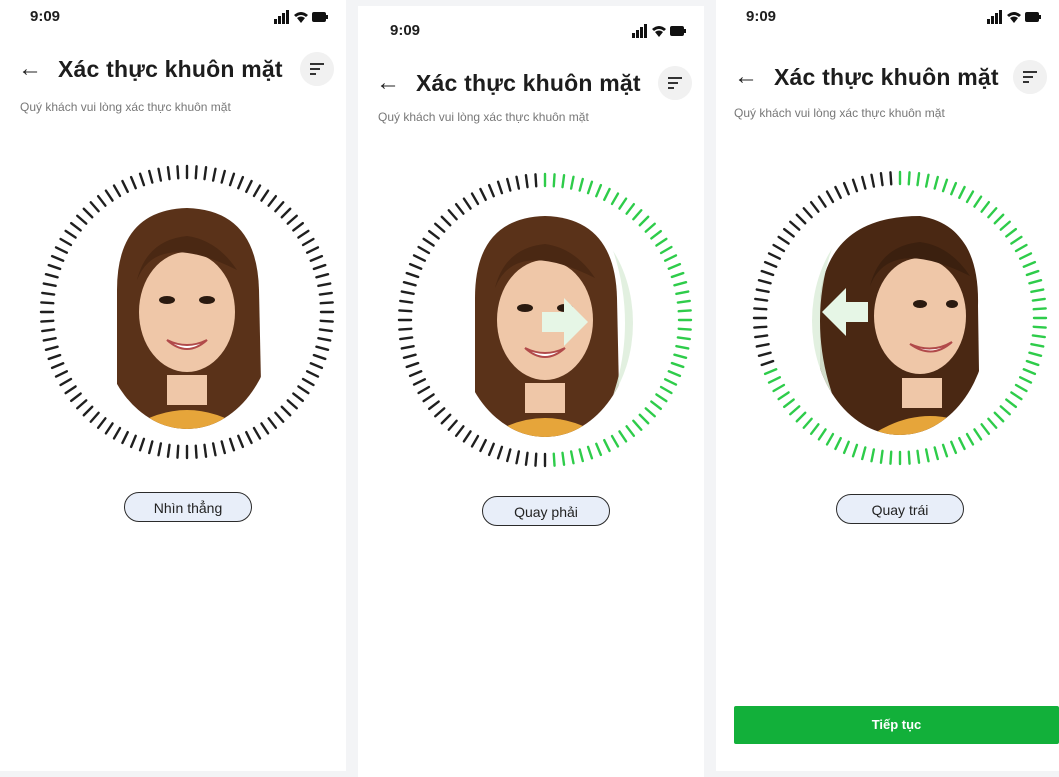 The height and width of the screenshot is (777, 1059). What do you see at coordinates (761, 16) in the screenshot?
I see `status-time: 9:09` at bounding box center [761, 16].